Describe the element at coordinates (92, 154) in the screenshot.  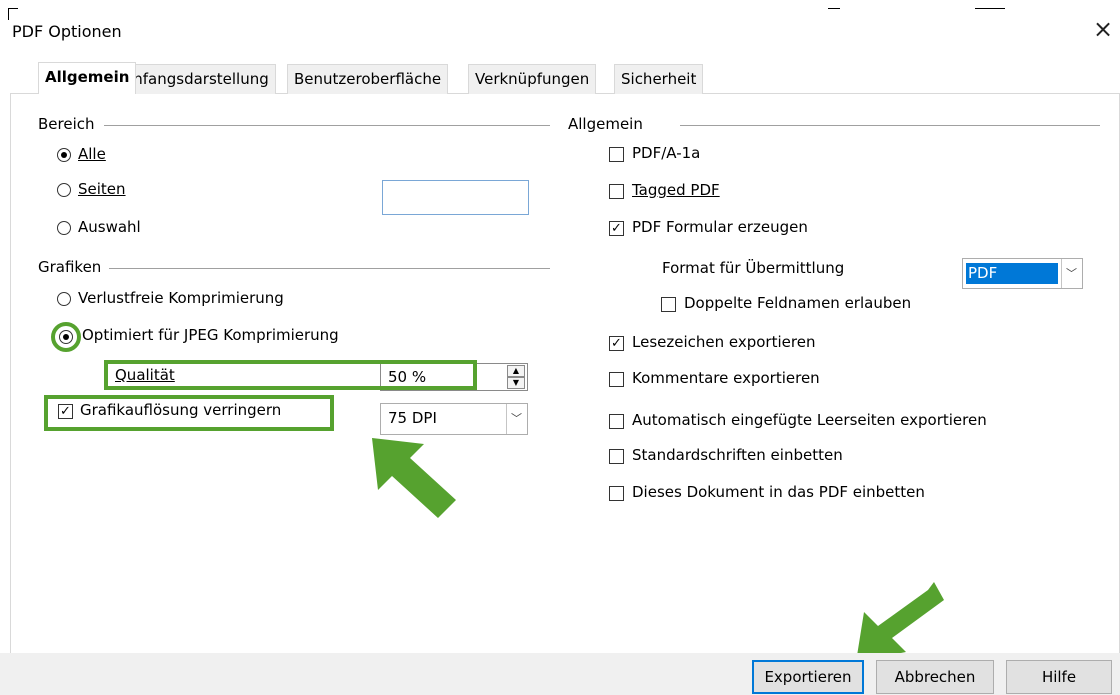
I see `label-alle: Alle` at that location.